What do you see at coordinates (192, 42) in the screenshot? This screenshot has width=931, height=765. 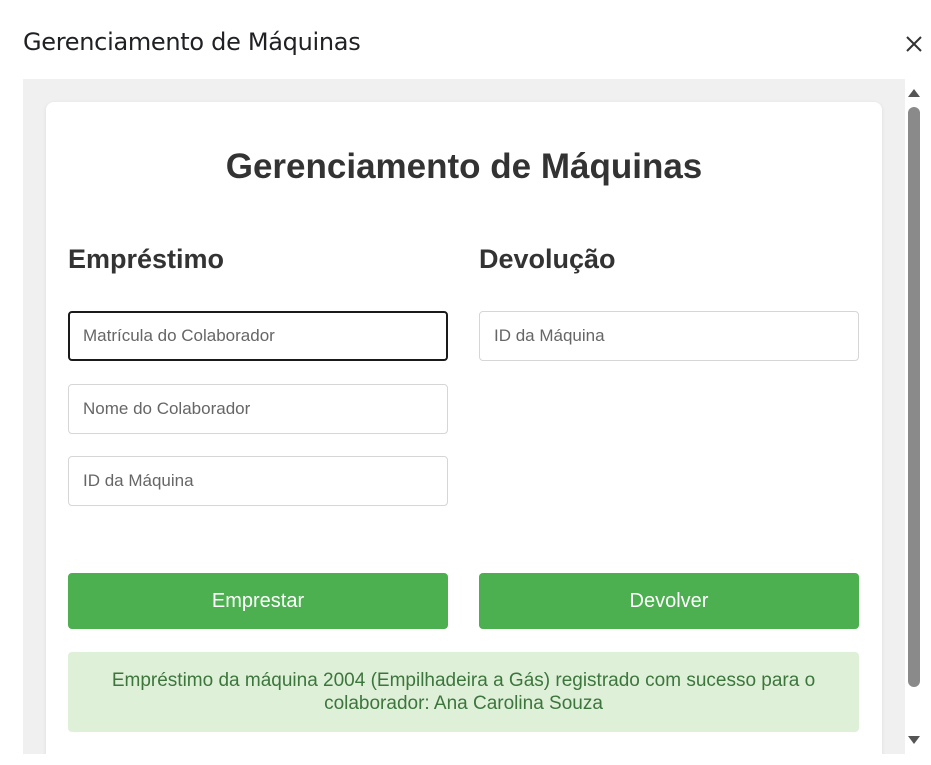 I see `dialog-title: Gerenciamento de Máquinas` at bounding box center [192, 42].